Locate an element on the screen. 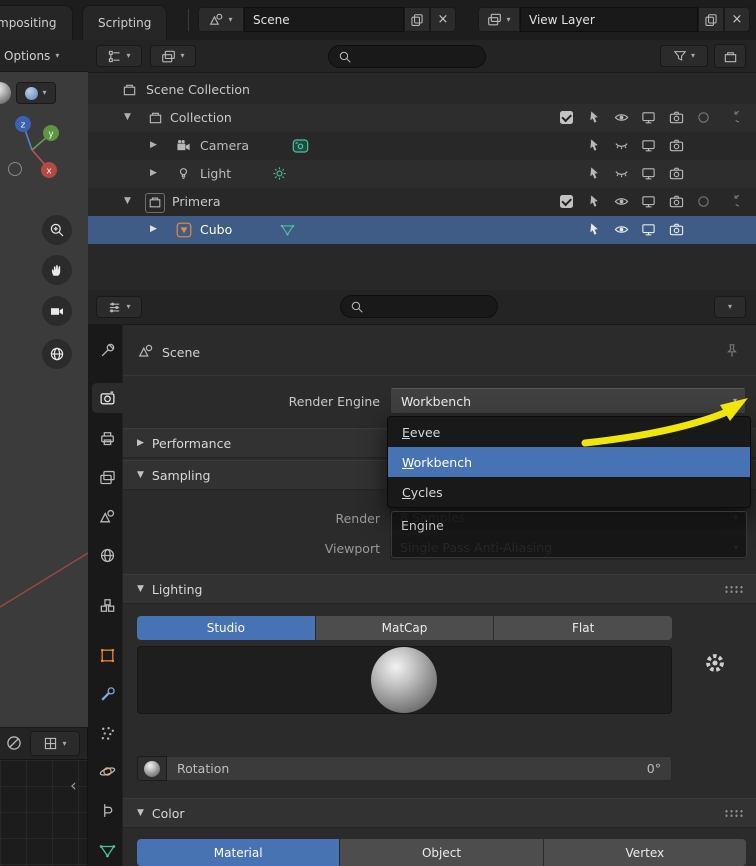 This screenshot has height=866, width=756. outliner-row-camera: ▶ Camera is located at coordinates (422, 146).